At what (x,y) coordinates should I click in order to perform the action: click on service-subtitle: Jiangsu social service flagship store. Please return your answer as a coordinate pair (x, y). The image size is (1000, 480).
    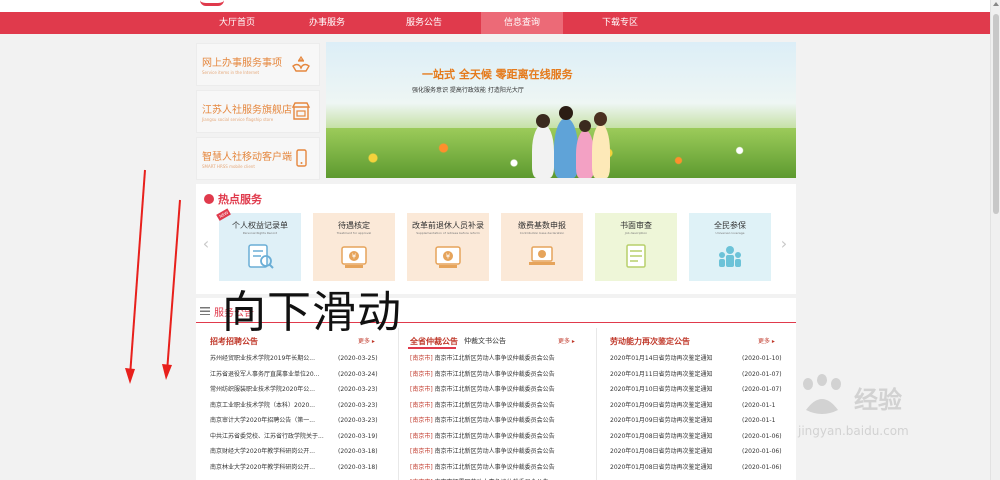
    Looking at the image, I should click on (238, 119).